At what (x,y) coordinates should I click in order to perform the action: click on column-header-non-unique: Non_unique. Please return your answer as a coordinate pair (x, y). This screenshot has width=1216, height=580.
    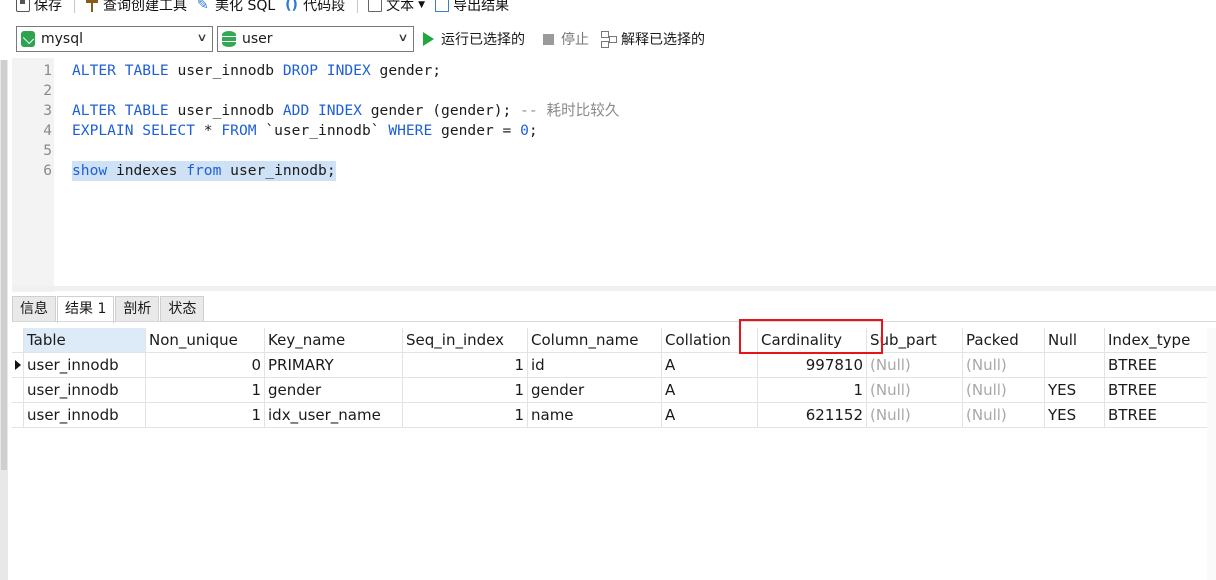
    Looking at the image, I should click on (205, 340).